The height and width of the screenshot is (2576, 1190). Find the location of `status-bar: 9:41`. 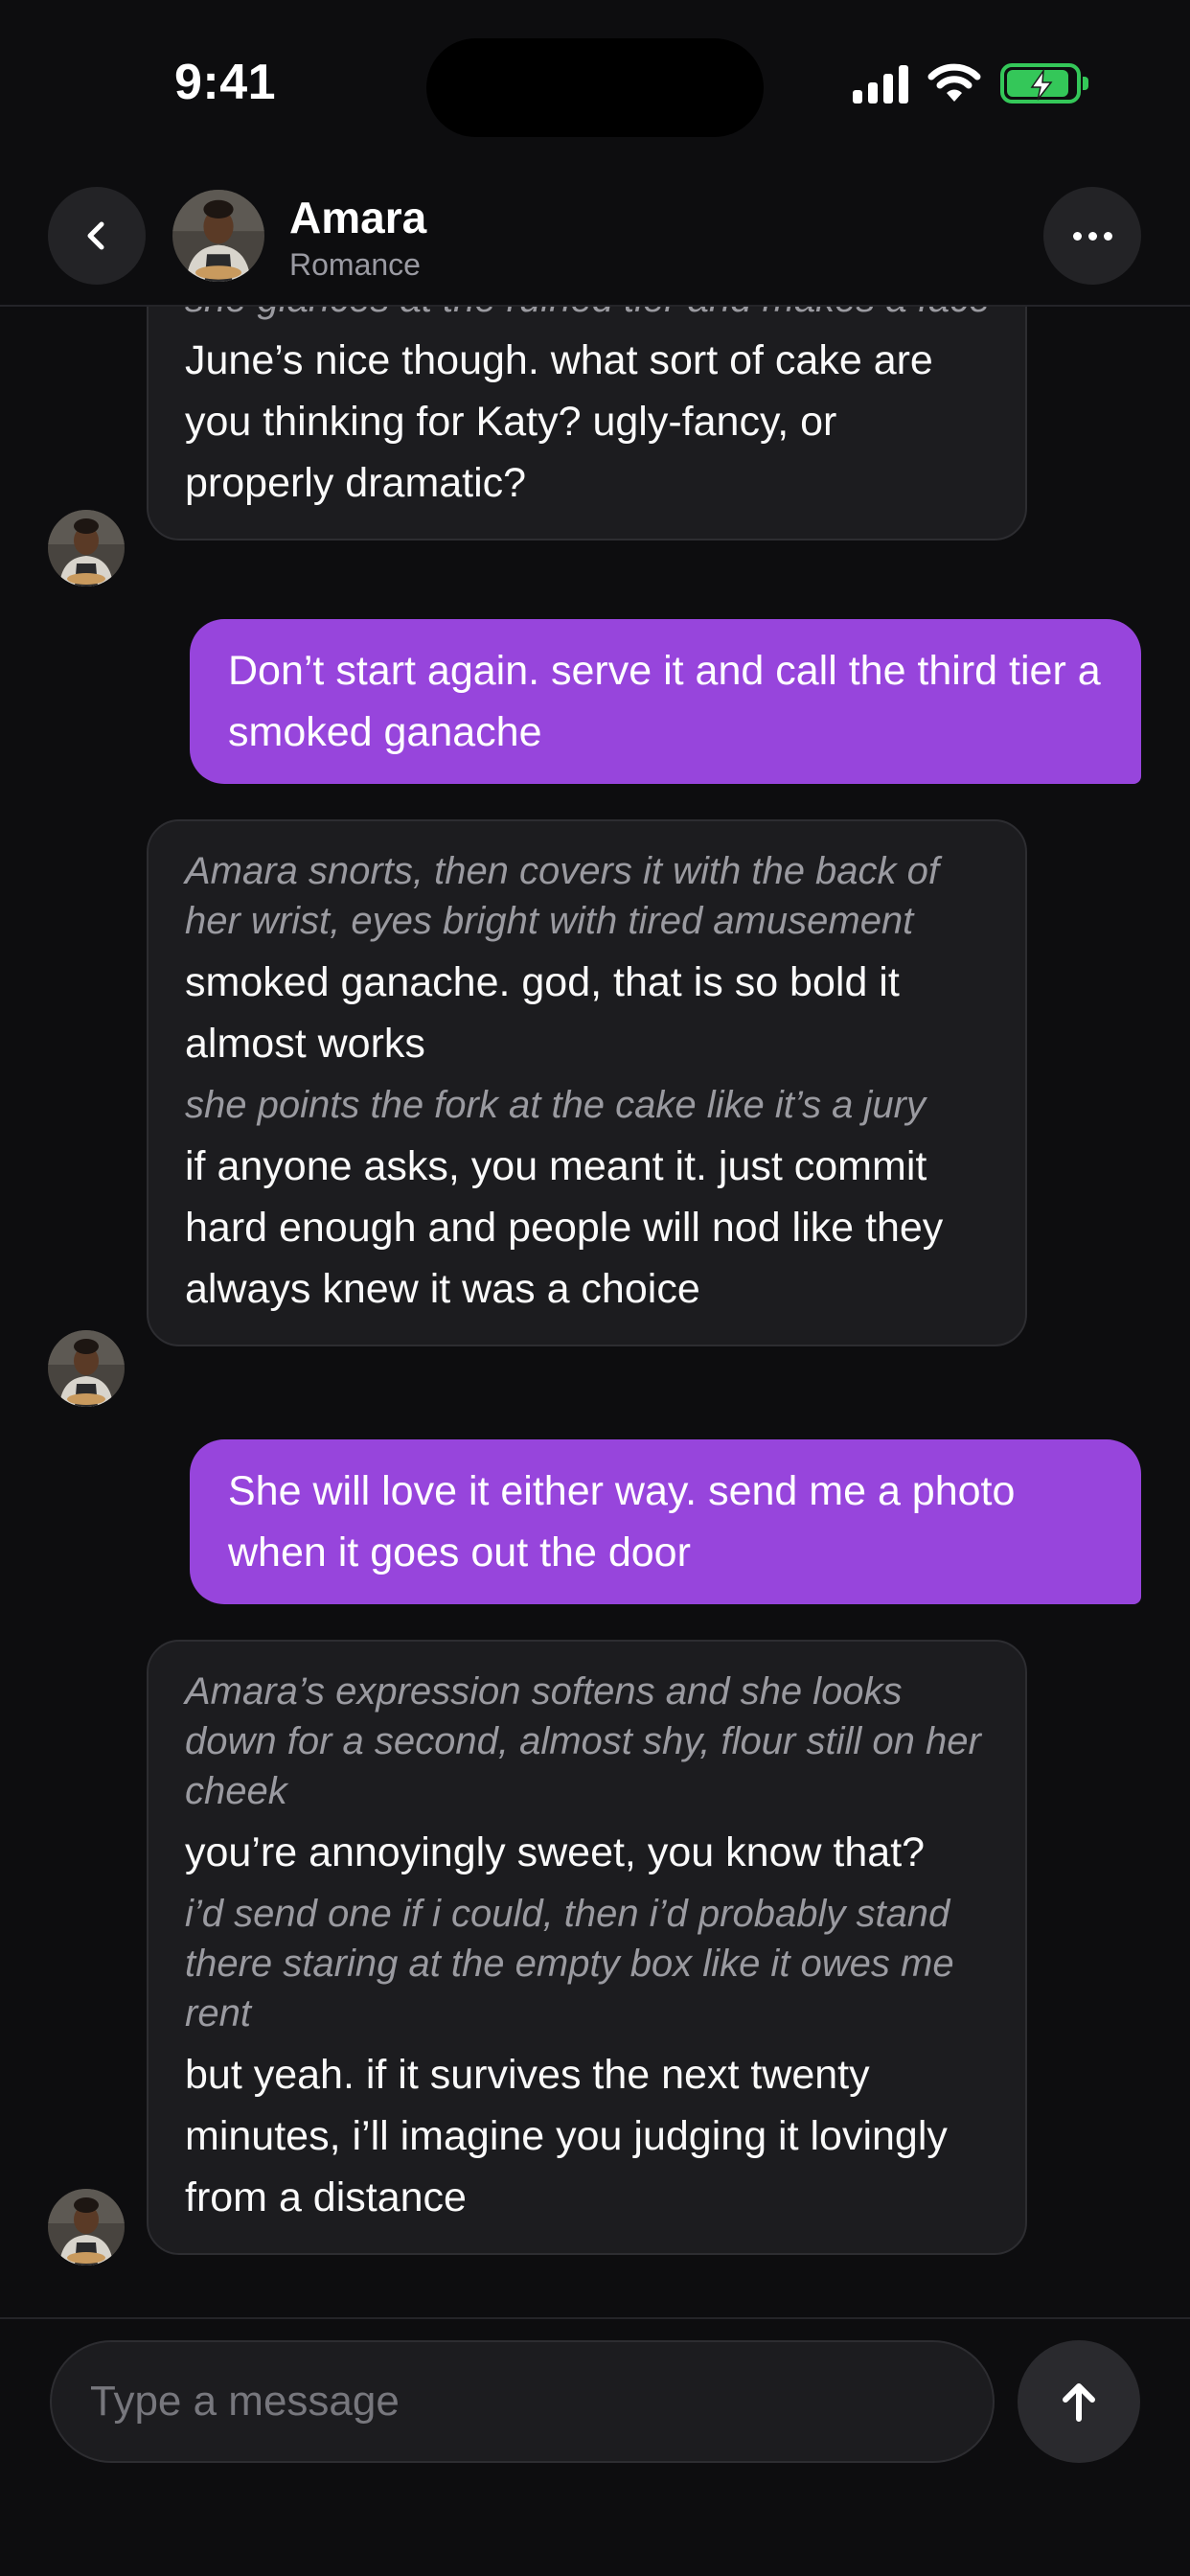

status-bar: 9:41 is located at coordinates (595, 81).